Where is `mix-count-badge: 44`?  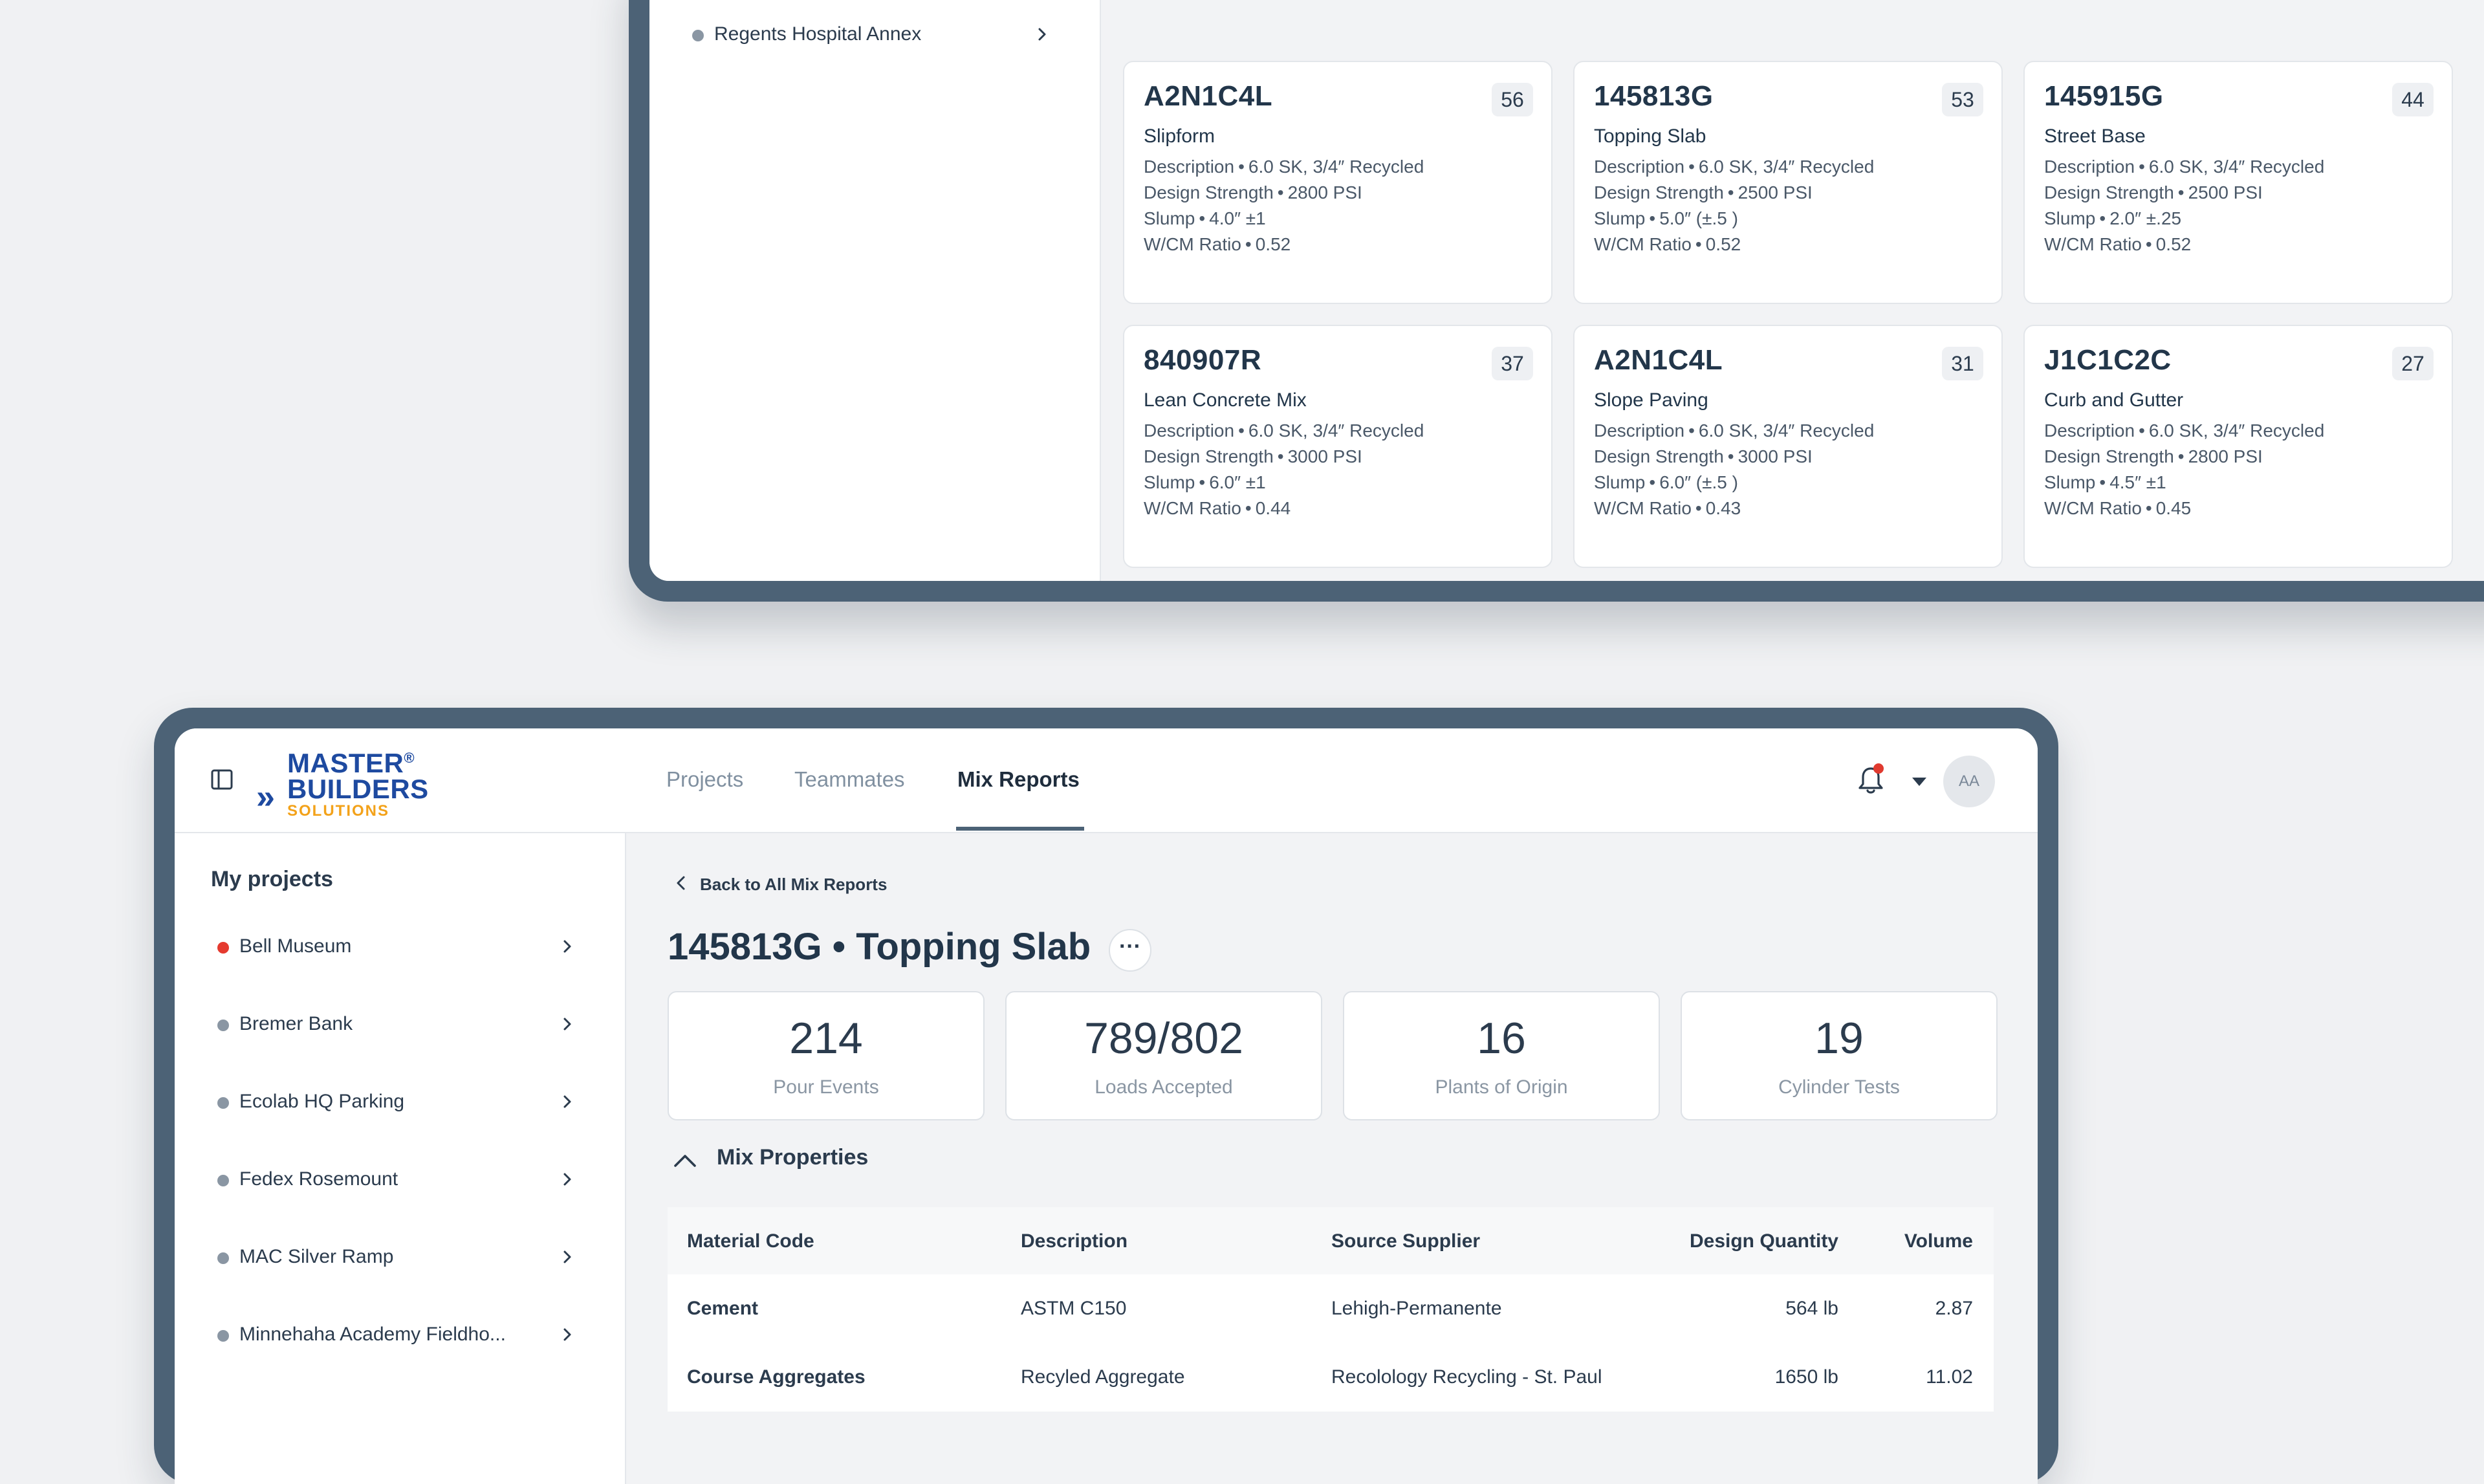 mix-count-badge: 44 is located at coordinates (2413, 99).